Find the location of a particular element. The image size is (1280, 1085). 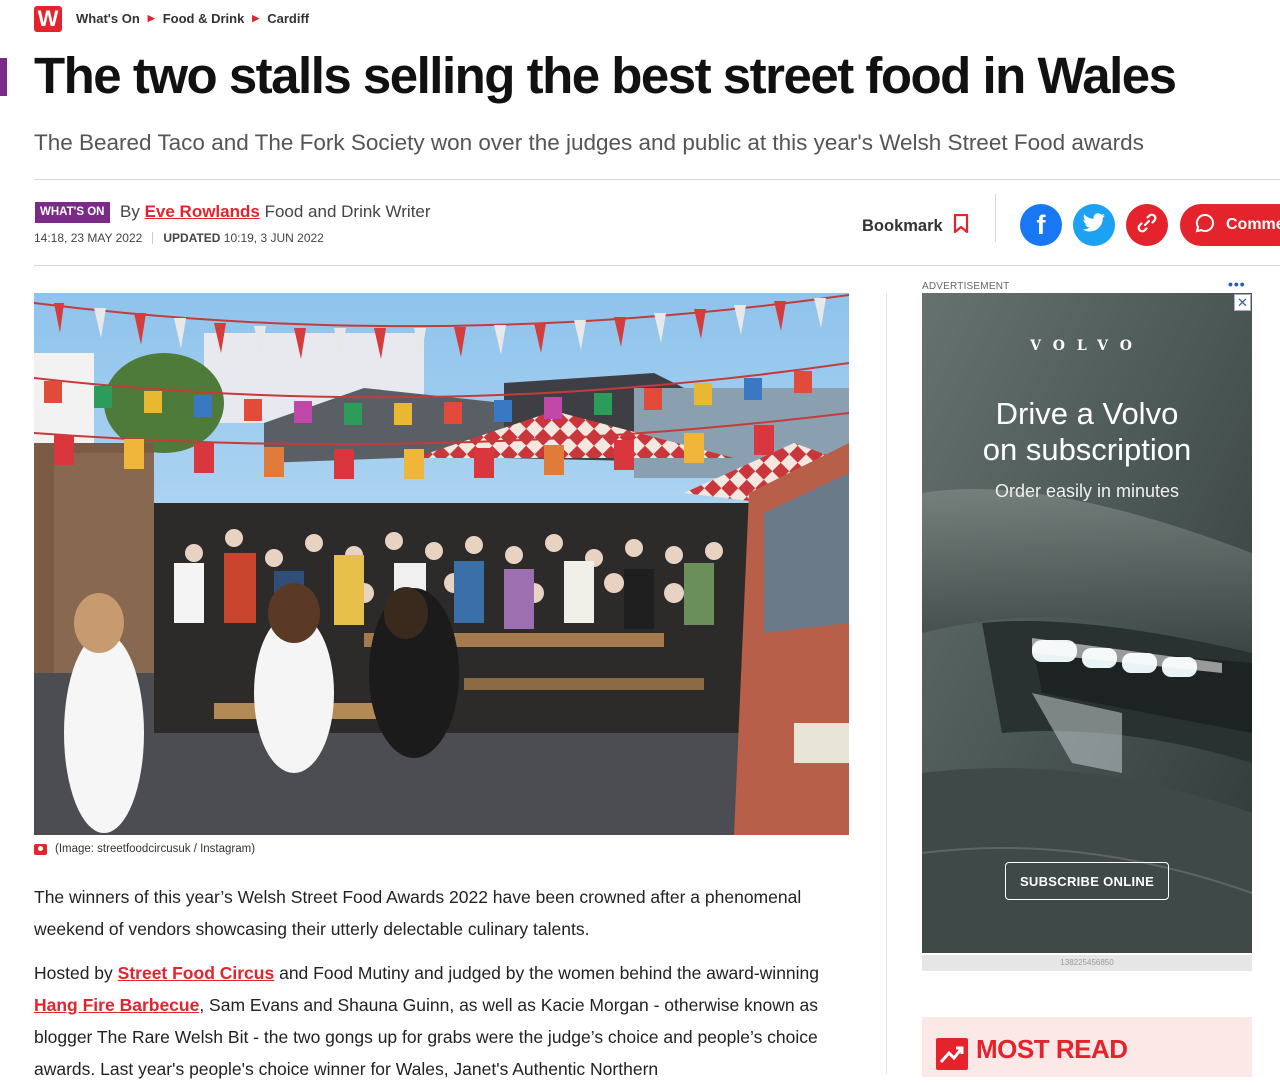

updated-date: 10:19, 3 JUN 2022 is located at coordinates (273, 238).